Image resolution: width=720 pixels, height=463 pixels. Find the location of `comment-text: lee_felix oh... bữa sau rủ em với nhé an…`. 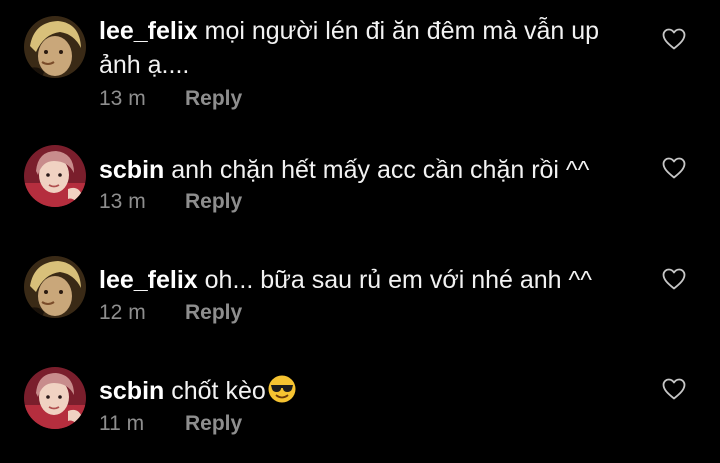

comment-text: lee_felix oh... bữa sau rủ em với nhé an… is located at coordinates (364, 280).